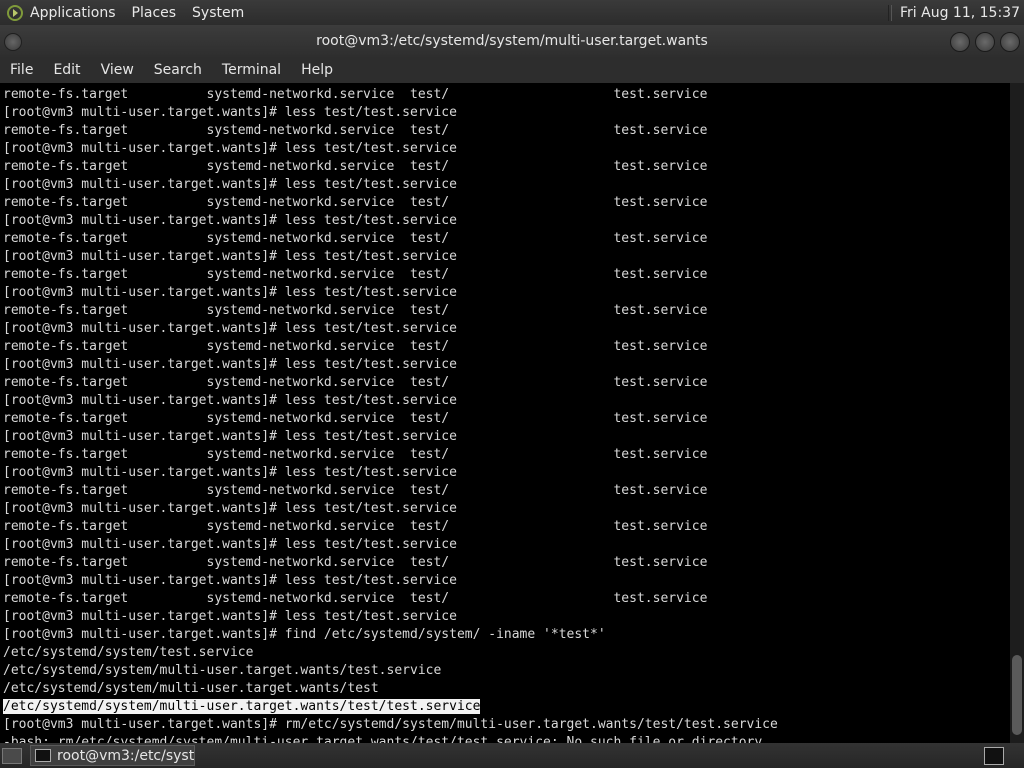  Describe the element at coordinates (985, 42) in the screenshot. I see `maximize-button` at that location.